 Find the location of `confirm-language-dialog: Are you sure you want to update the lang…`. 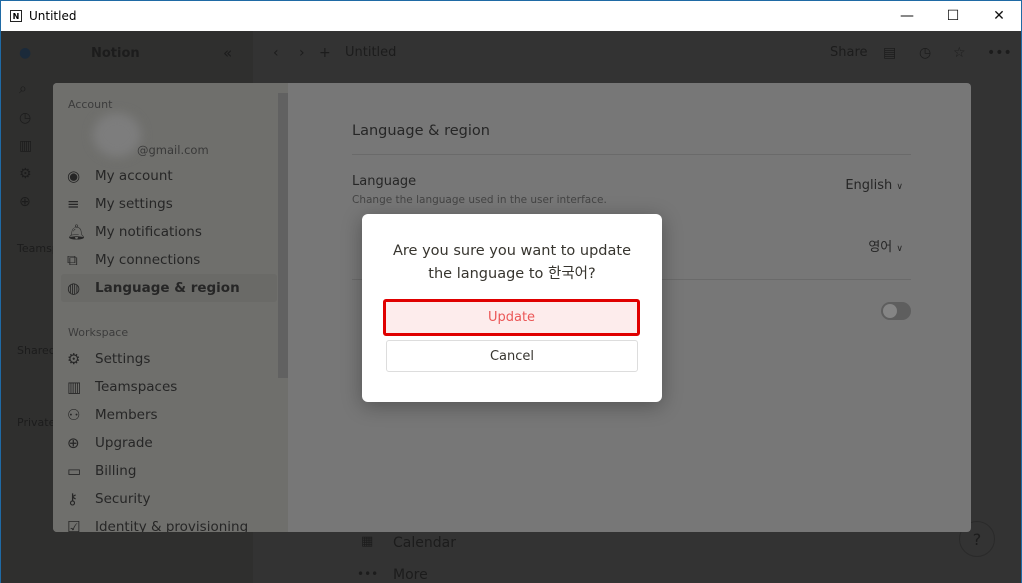

confirm-language-dialog: Are you sure you want to update the lang… is located at coordinates (512, 308).